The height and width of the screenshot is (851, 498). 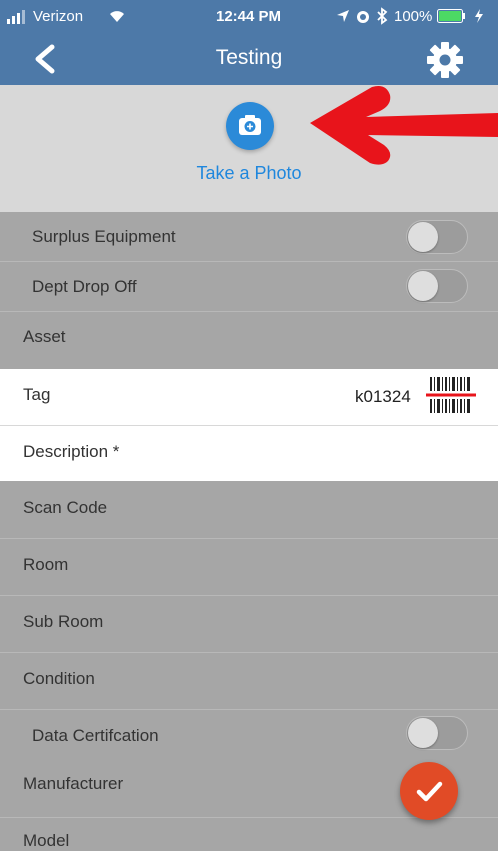 What do you see at coordinates (363, 18) in the screenshot?
I see `alarm-icon` at bounding box center [363, 18].